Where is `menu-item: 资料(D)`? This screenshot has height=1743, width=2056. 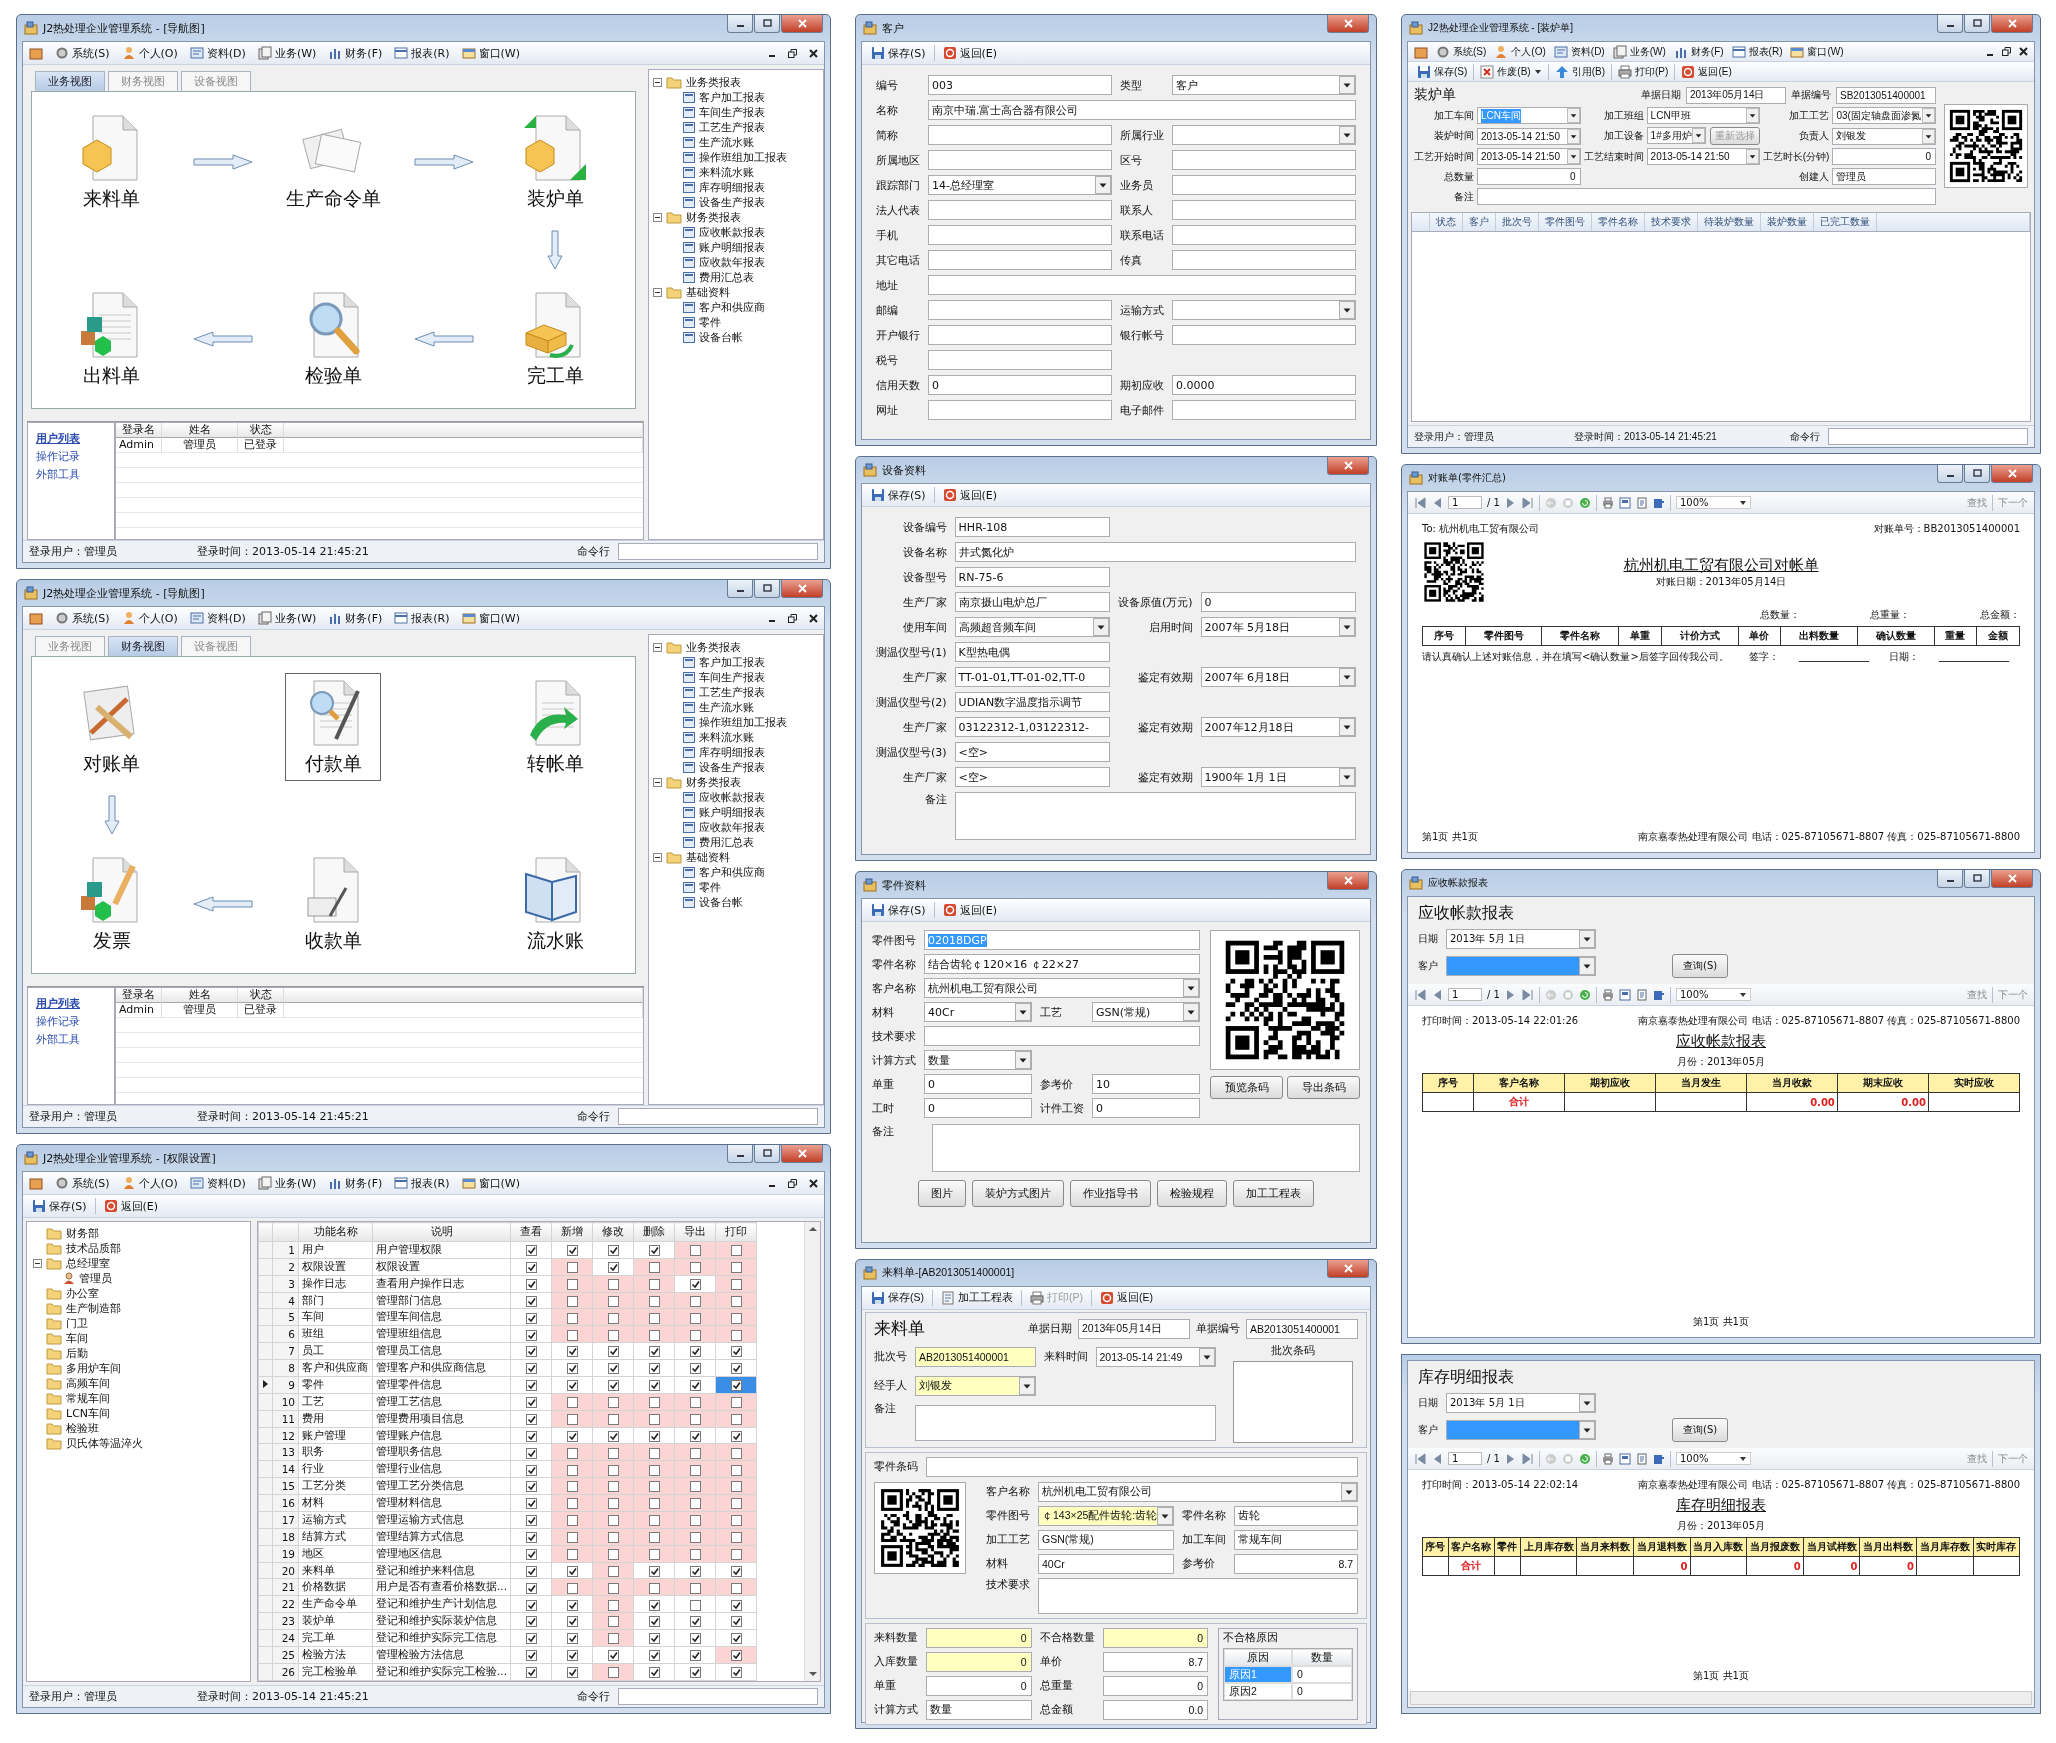
menu-item: 资料(D) is located at coordinates (217, 1183).